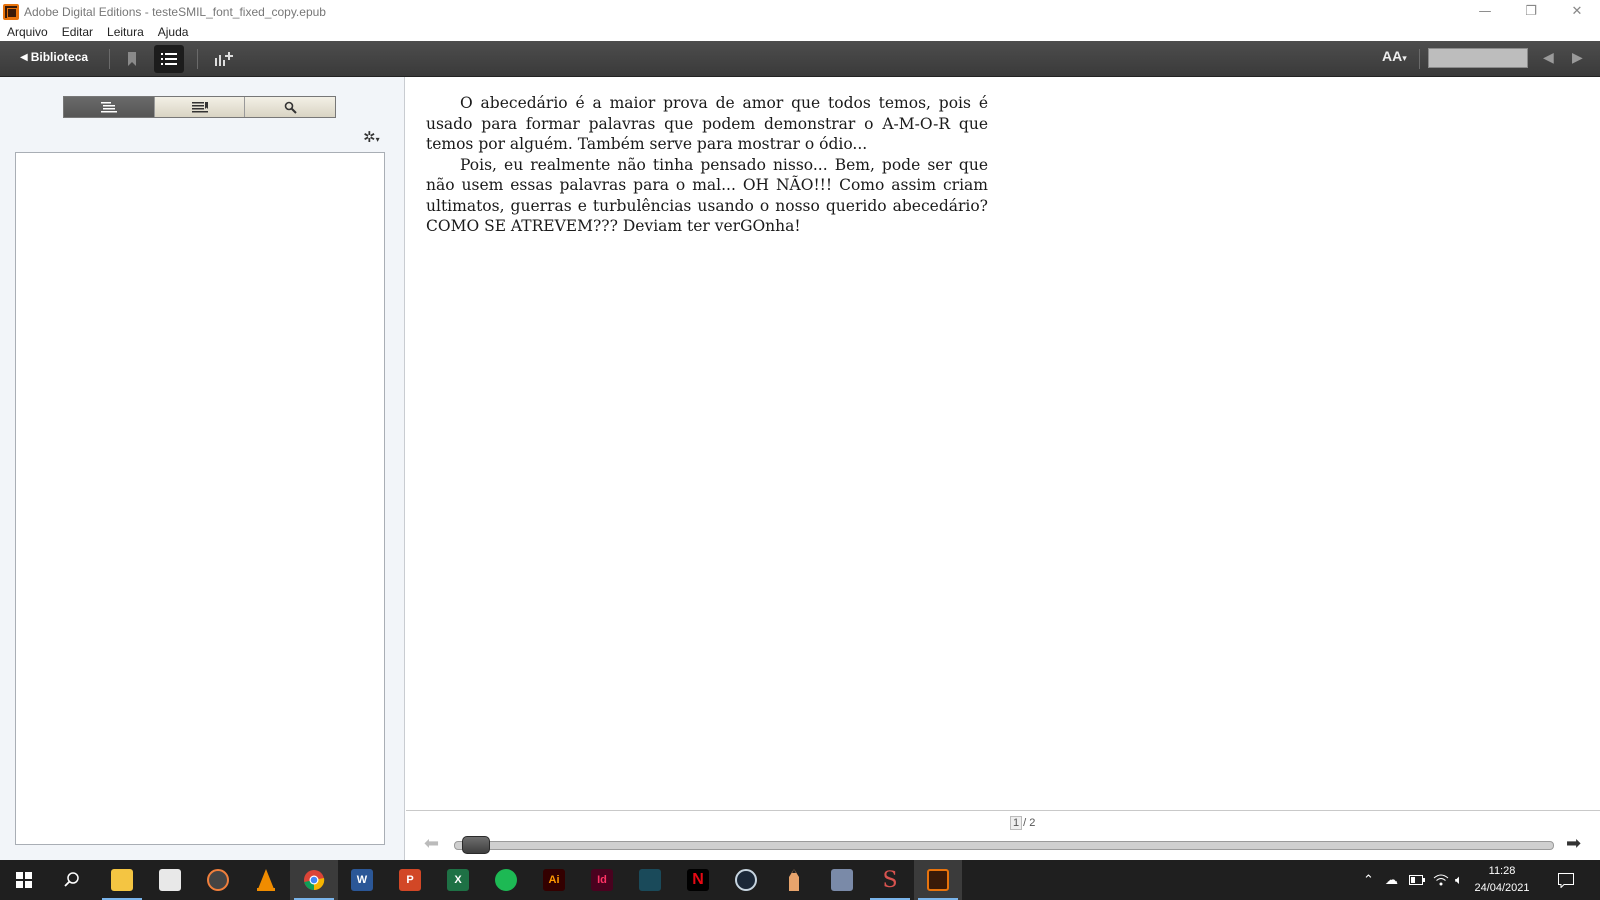 This screenshot has width=1600, height=900. I want to click on restore-button: ❐, so click(1531, 11).